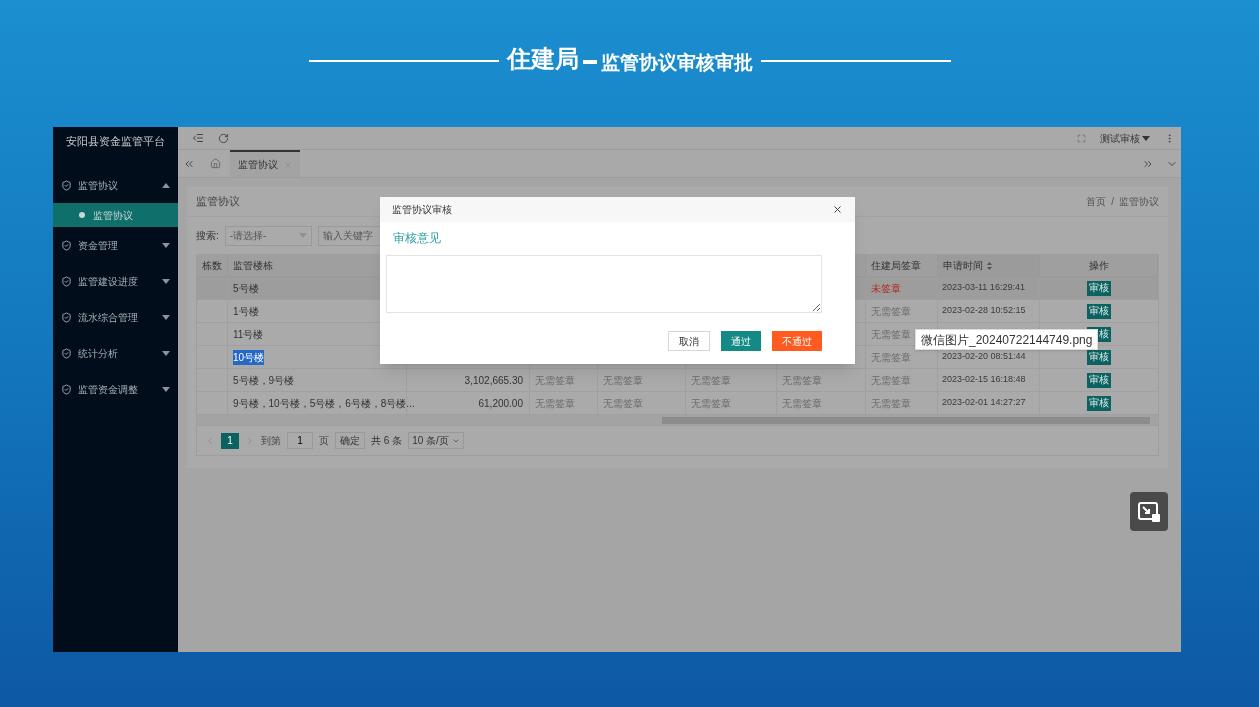 This screenshot has height=707, width=1259. I want to click on column-header-cell: 操作, so click(1099, 265).